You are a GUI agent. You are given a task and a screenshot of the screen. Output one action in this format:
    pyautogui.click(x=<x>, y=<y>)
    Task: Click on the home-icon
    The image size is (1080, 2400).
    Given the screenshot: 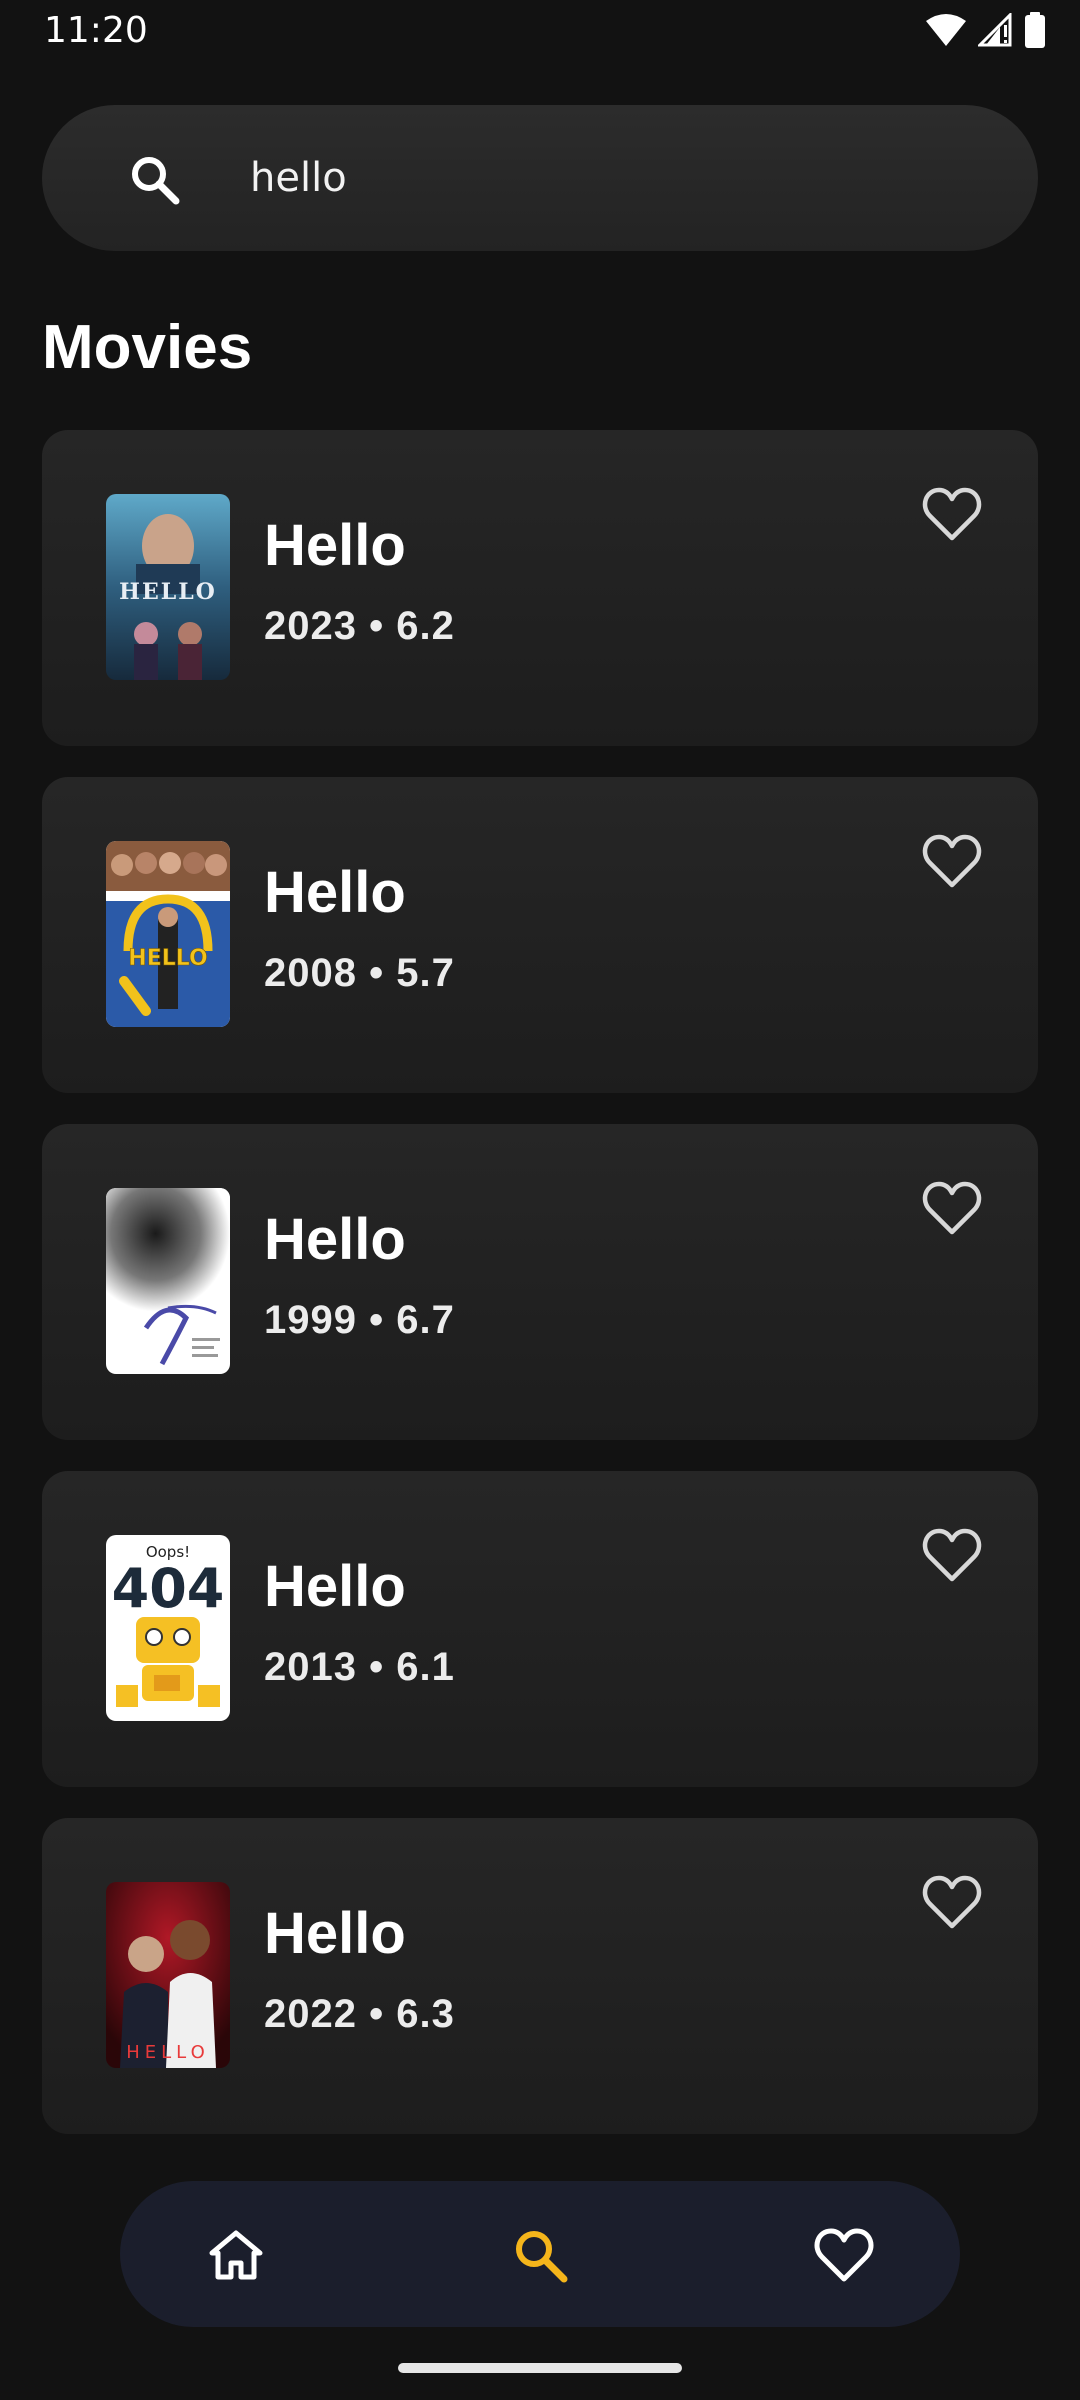 What is the action you would take?
    pyautogui.click(x=236, y=2255)
    